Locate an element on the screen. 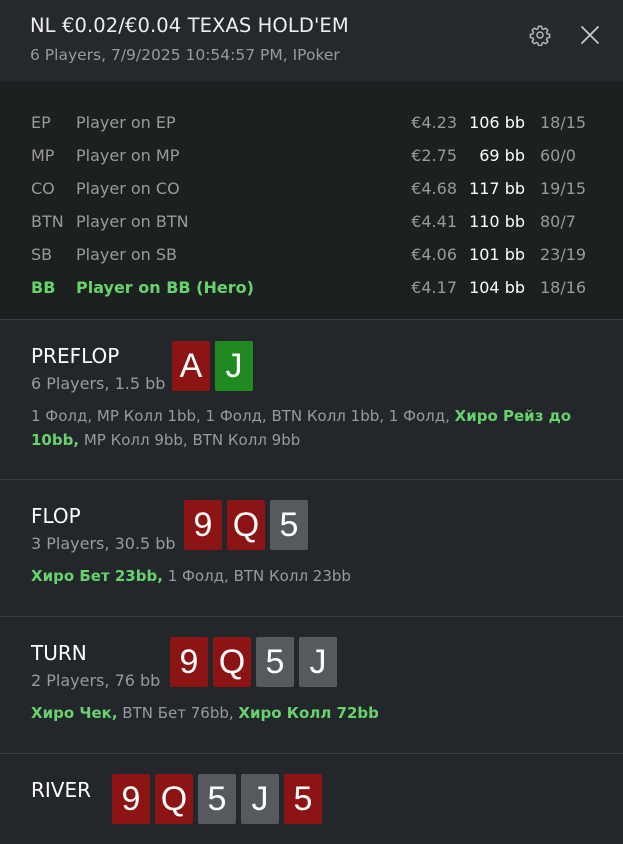  player-stack: €4.68 is located at coordinates (434, 188).